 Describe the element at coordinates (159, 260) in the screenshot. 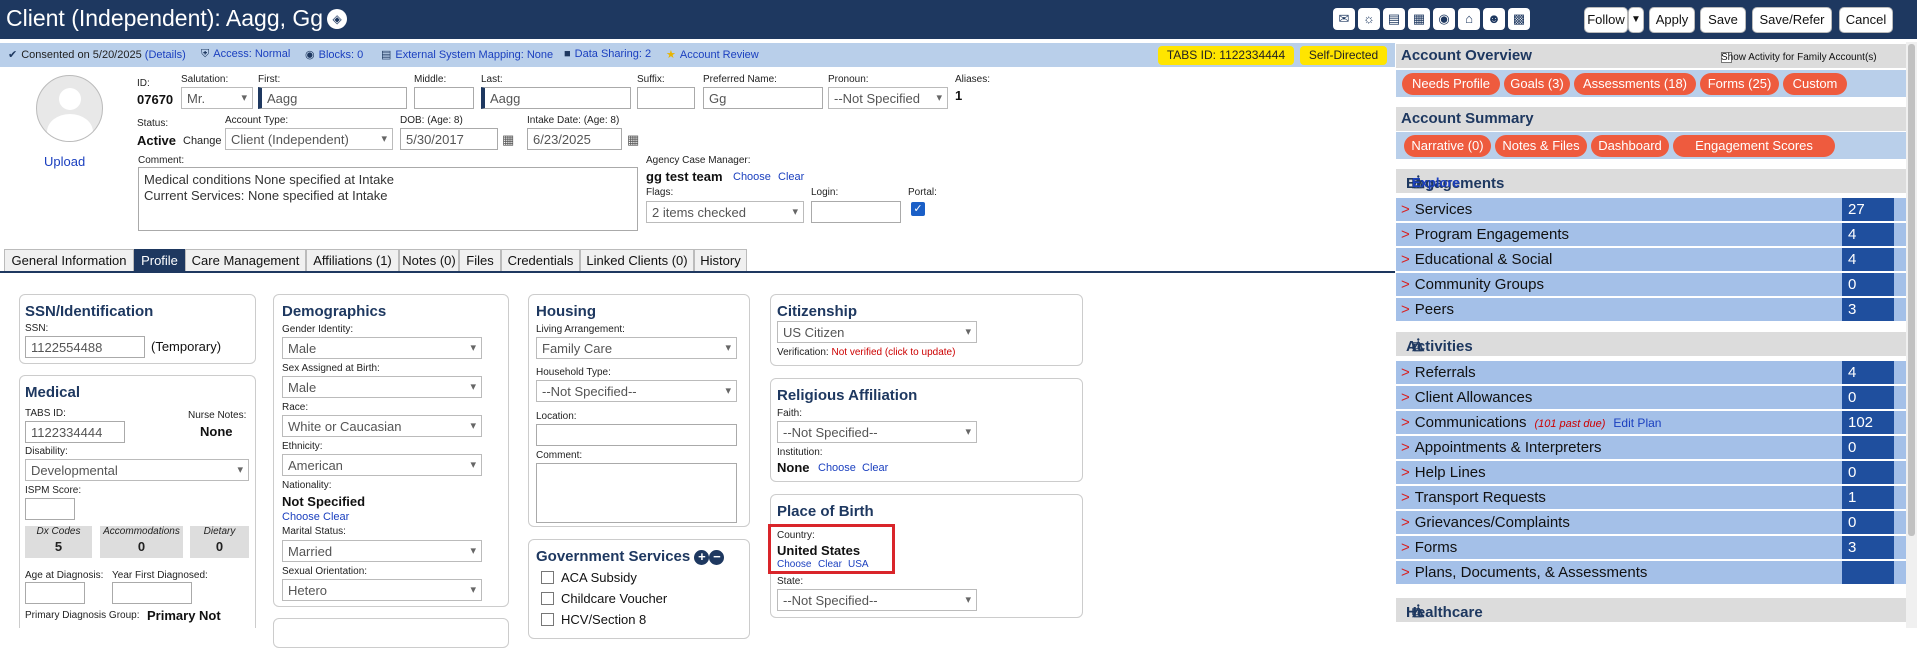

I see `tab-profile: Profile` at that location.